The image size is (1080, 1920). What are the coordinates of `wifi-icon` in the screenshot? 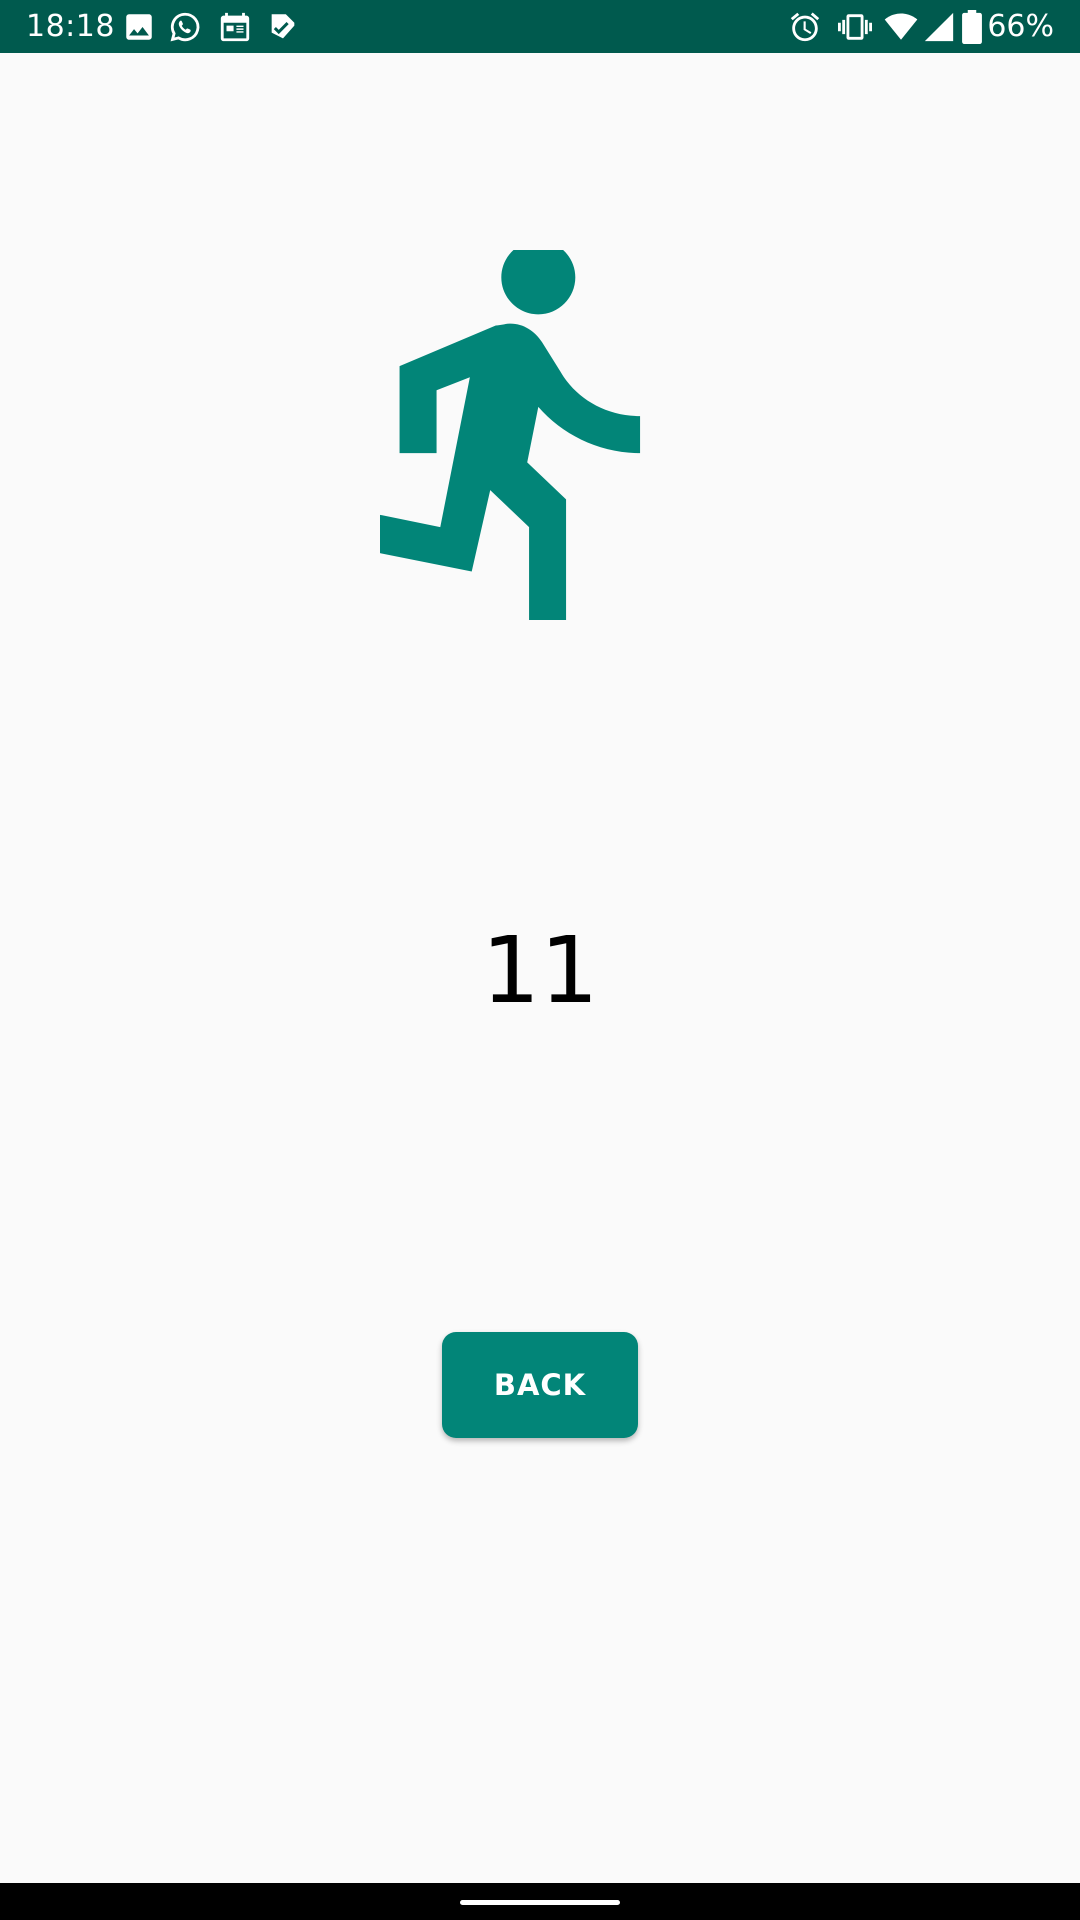 It's located at (901, 27).